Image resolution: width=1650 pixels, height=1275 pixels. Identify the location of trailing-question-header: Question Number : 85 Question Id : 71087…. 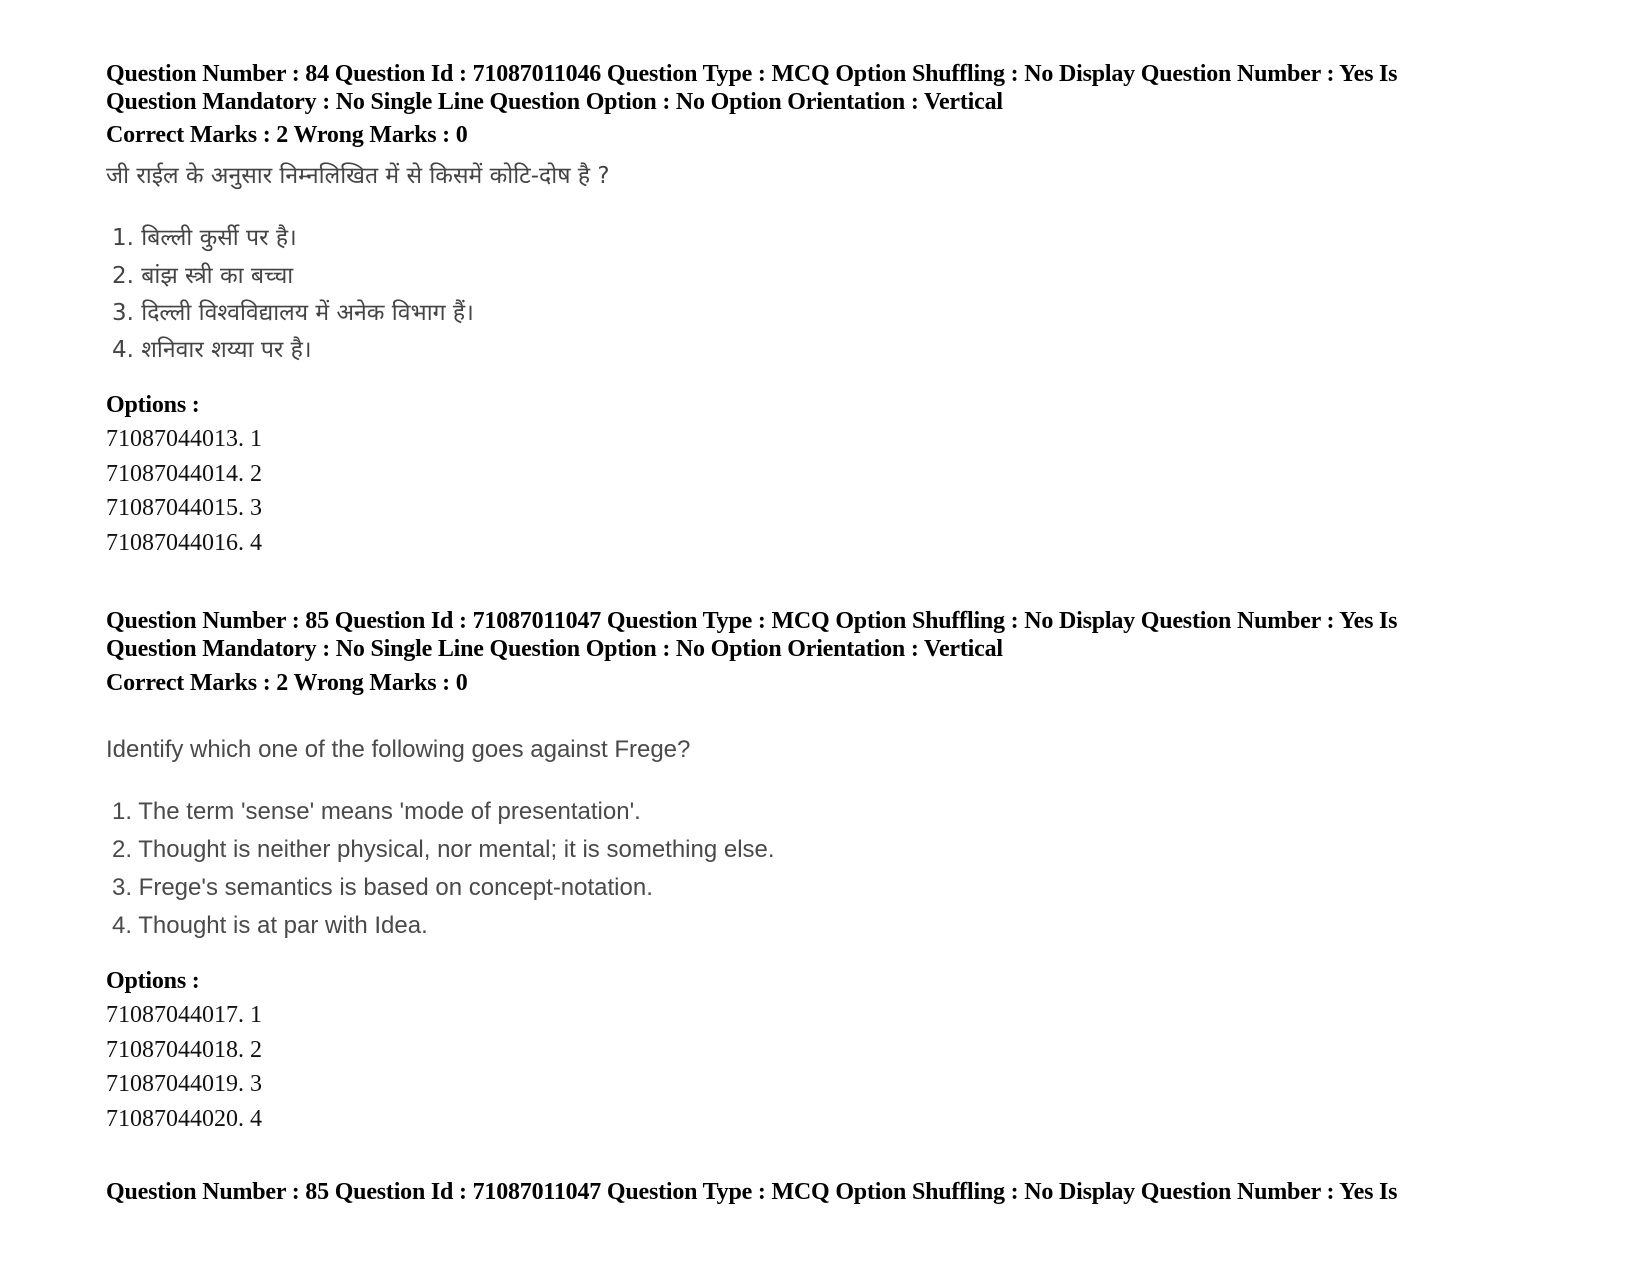
(752, 1192).